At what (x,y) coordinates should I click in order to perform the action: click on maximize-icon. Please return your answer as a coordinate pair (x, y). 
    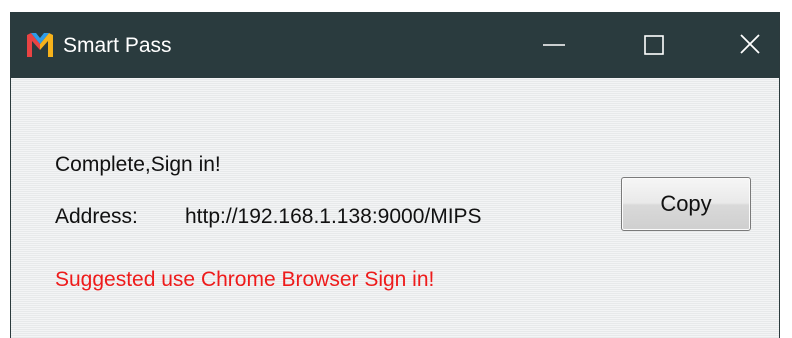
    Looking at the image, I should click on (654, 45).